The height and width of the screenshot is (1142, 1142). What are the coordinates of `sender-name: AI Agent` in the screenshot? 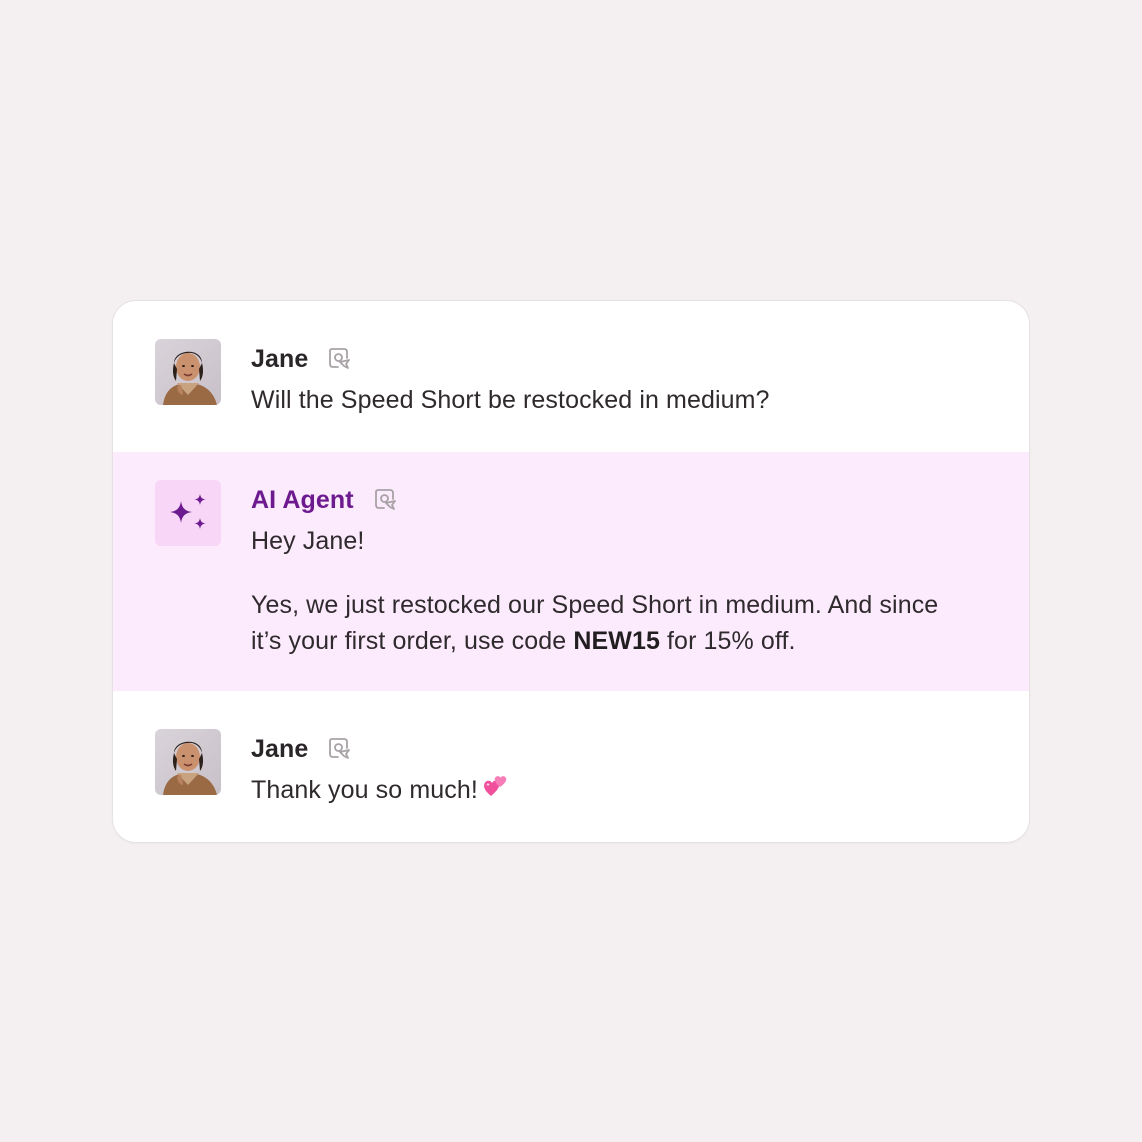 It's located at (302, 499).